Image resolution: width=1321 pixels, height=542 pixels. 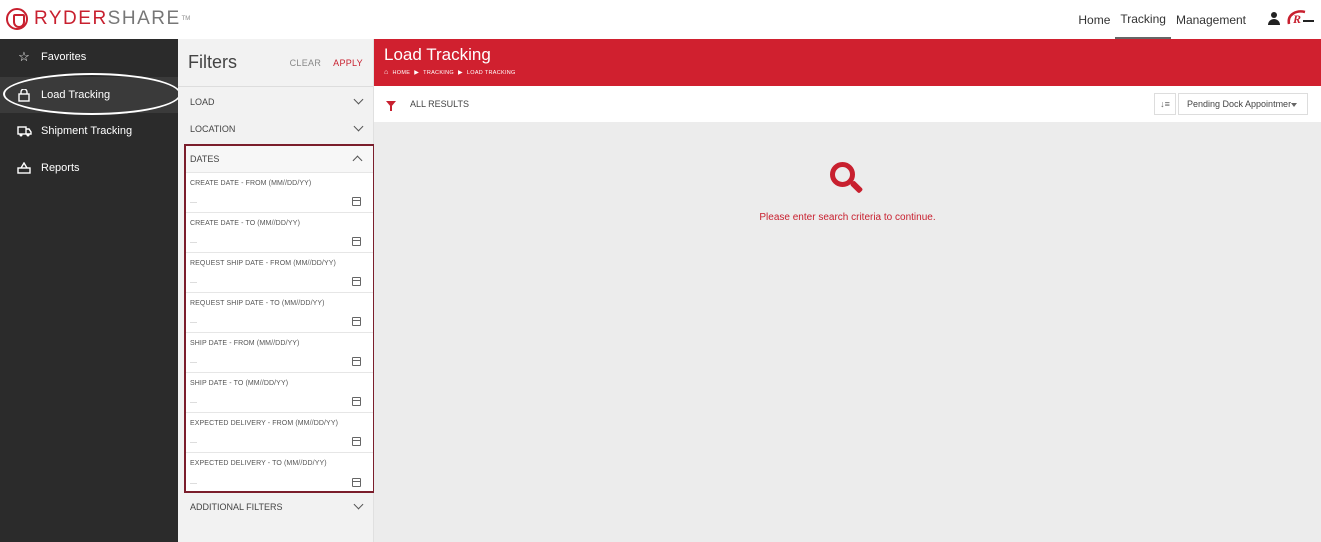 What do you see at coordinates (275, 63) in the screenshot?
I see `filters-header: Filters CLEAR APPLY` at bounding box center [275, 63].